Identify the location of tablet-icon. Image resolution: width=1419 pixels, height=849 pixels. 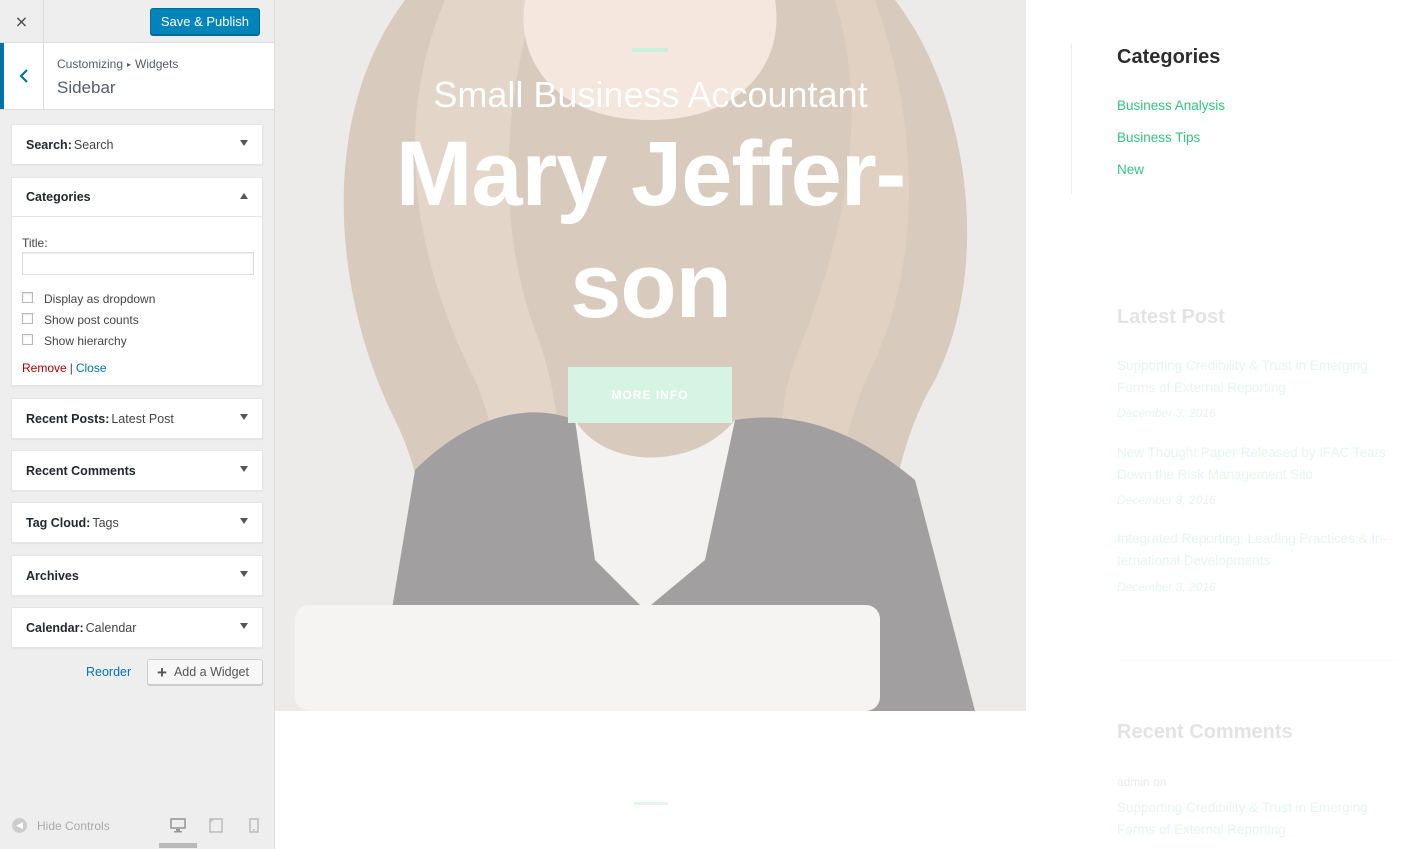
(216, 825).